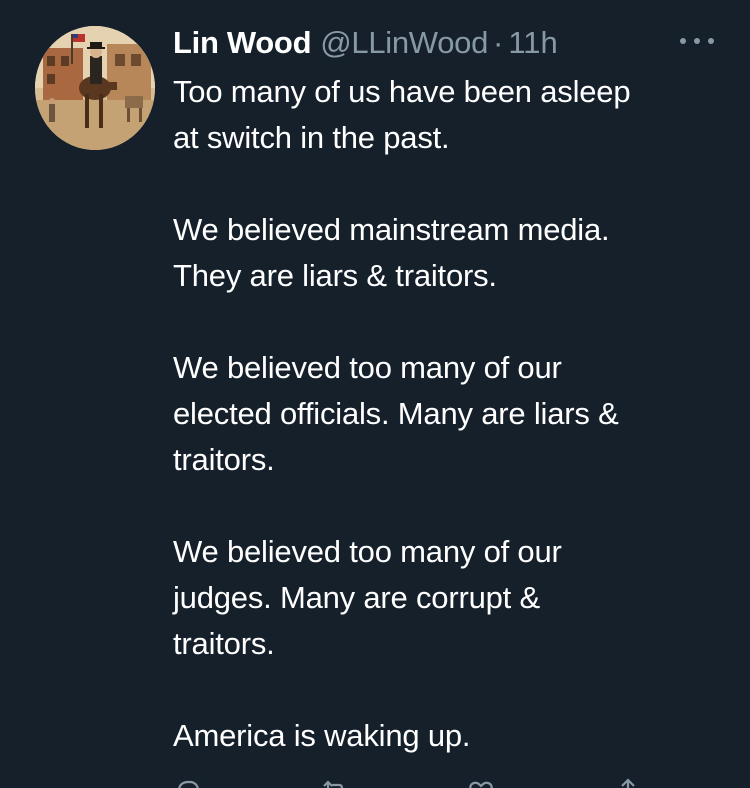 Image resolution: width=750 pixels, height=788 pixels. Describe the element at coordinates (481, 782) in the screenshot. I see `like-icon` at that location.